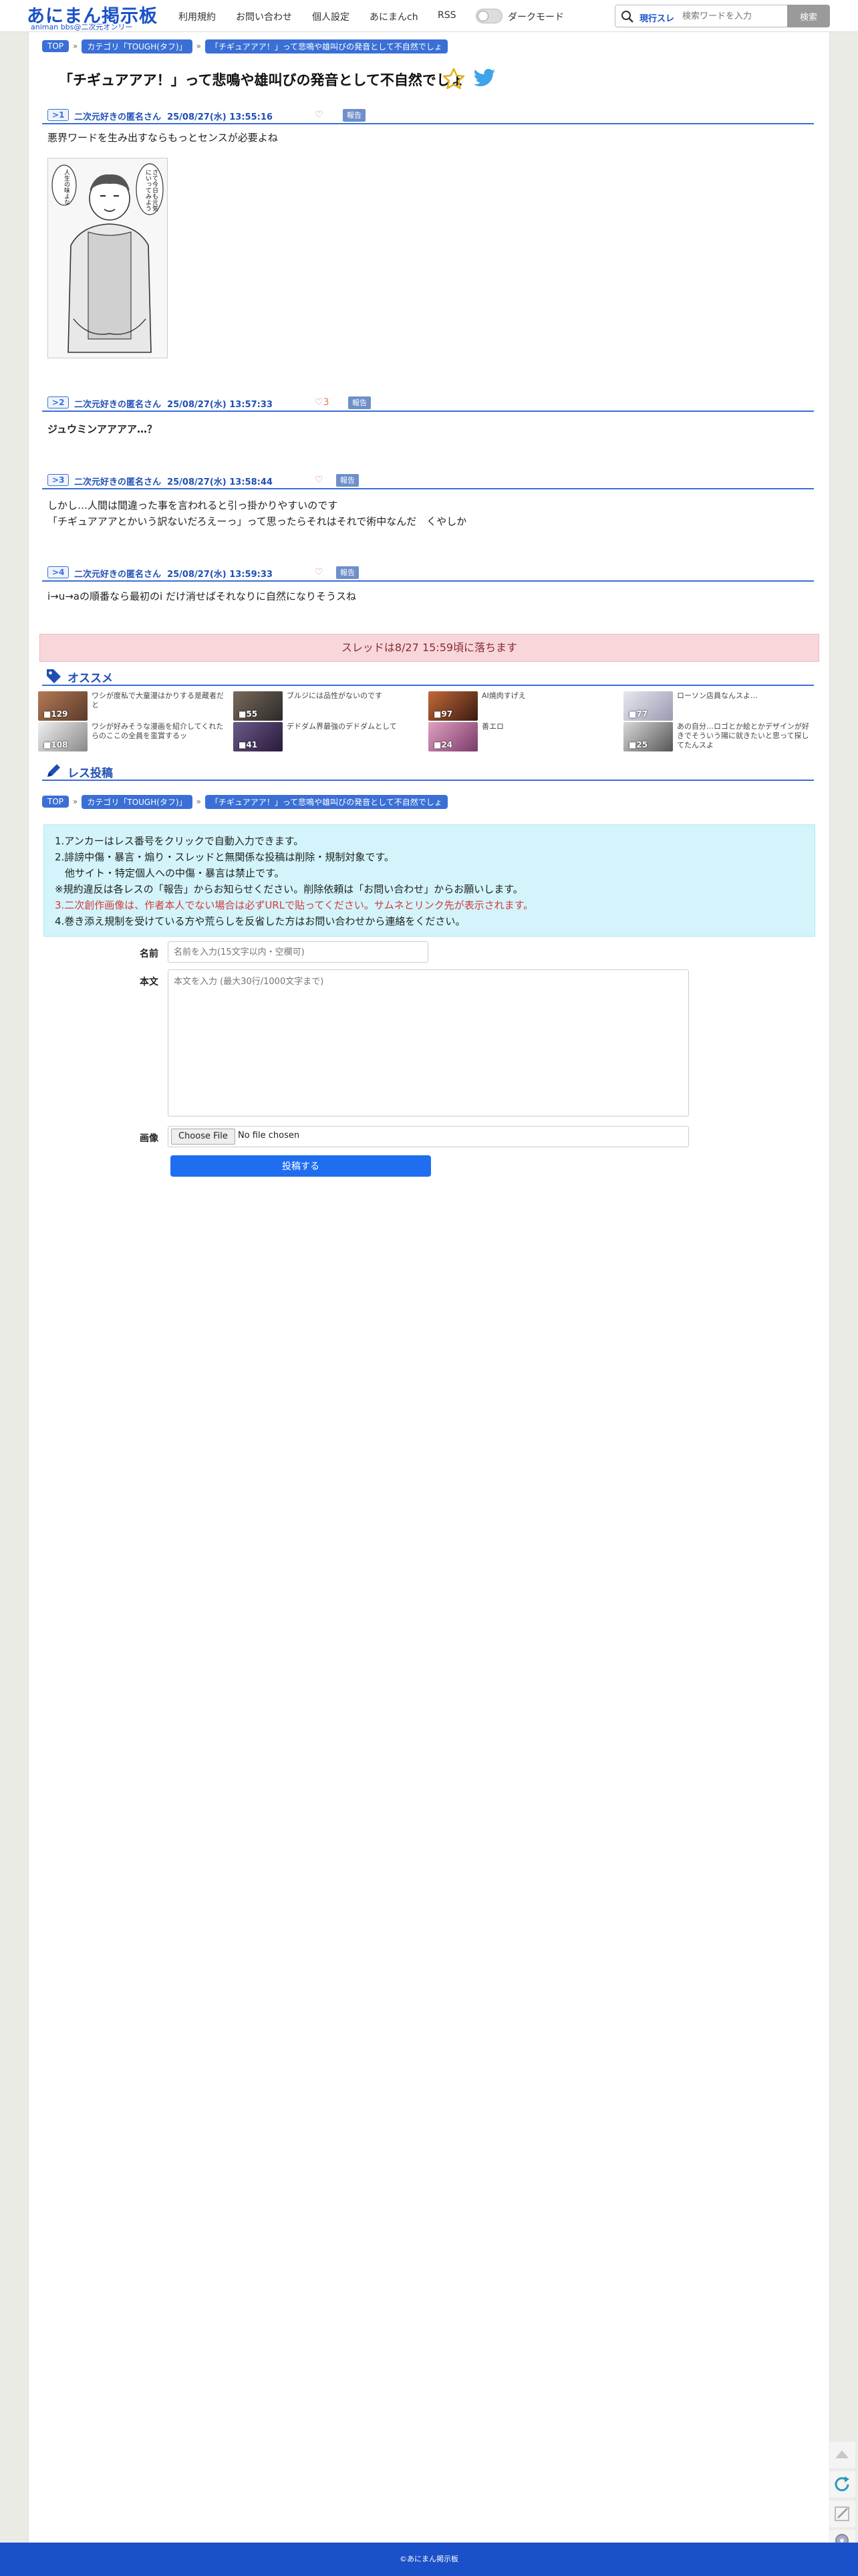  What do you see at coordinates (330, 736) in the screenshot?
I see `recommend-item: ■41 デドダム界最強のデドダムとして` at bounding box center [330, 736].